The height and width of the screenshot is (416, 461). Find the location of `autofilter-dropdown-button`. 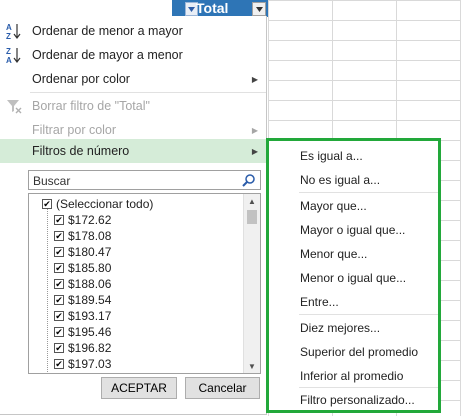

autofilter-dropdown-button is located at coordinates (259, 9).